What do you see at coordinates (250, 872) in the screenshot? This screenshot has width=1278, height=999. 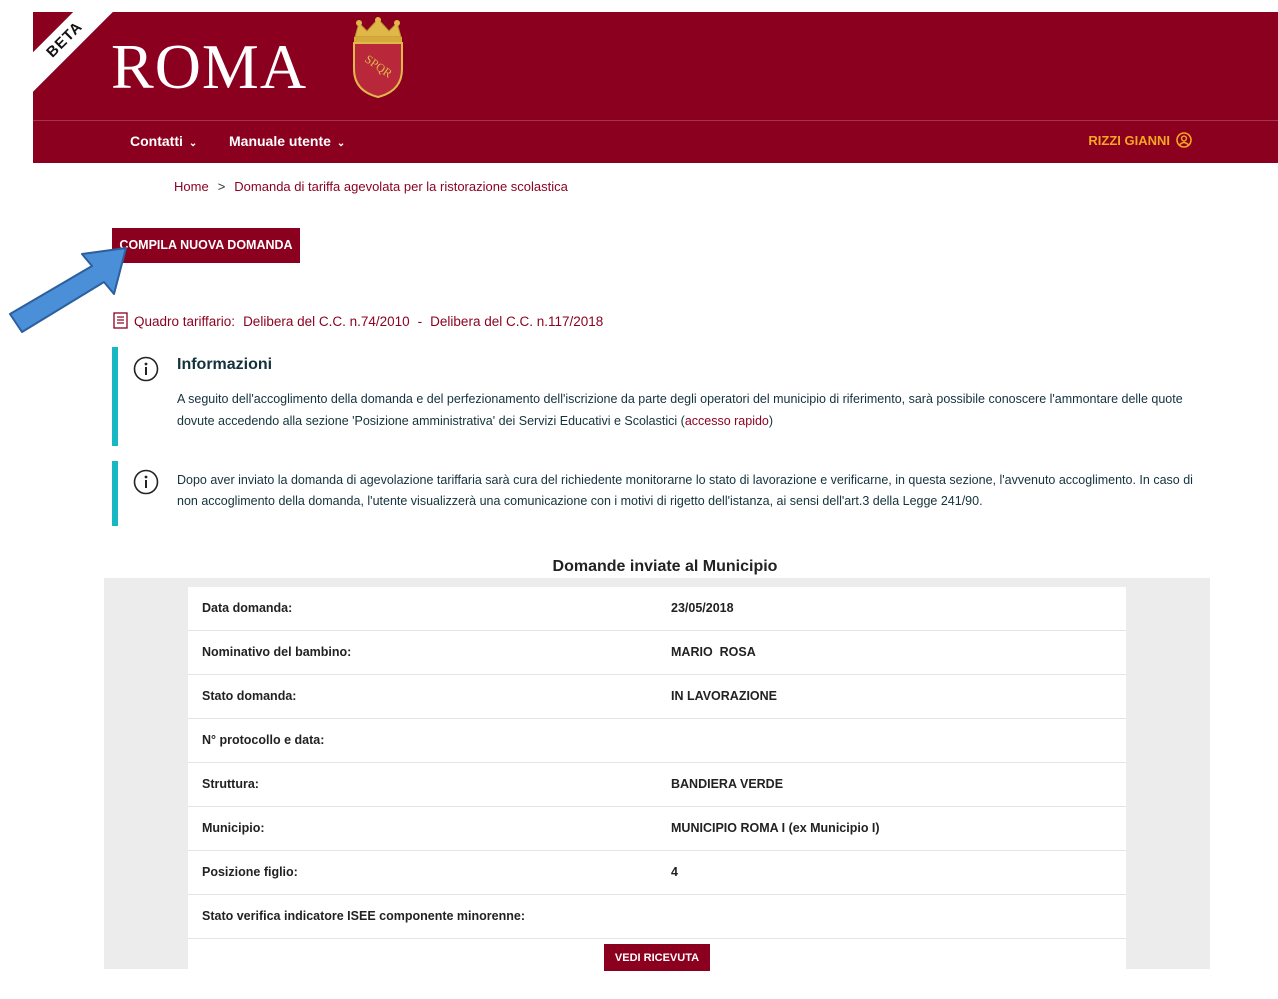 I see `row-label: Posizione figlio:` at bounding box center [250, 872].